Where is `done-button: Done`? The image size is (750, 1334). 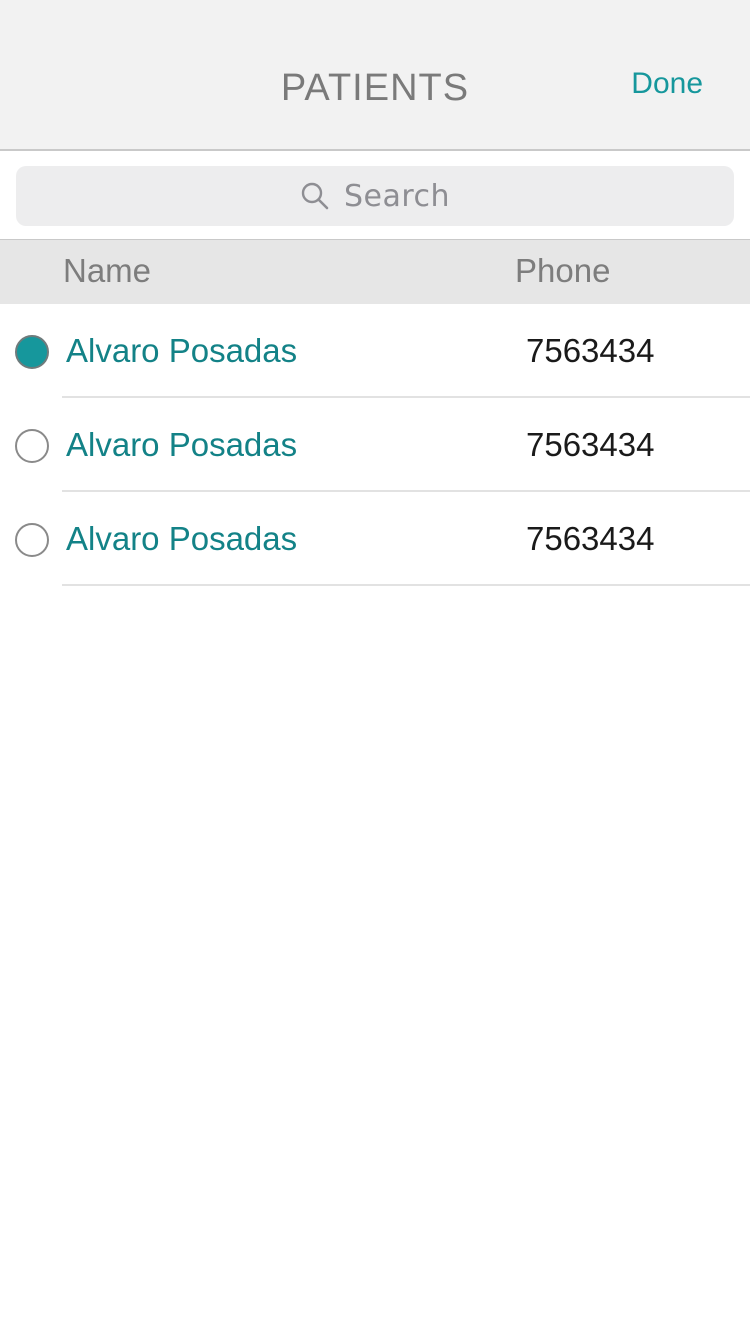
done-button: Done is located at coordinates (667, 84).